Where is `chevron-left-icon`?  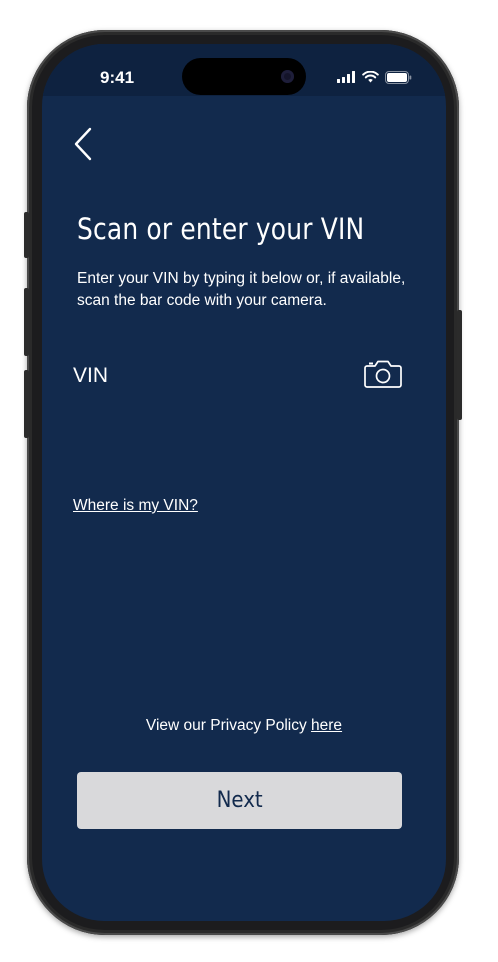
chevron-left-icon is located at coordinates (83, 144).